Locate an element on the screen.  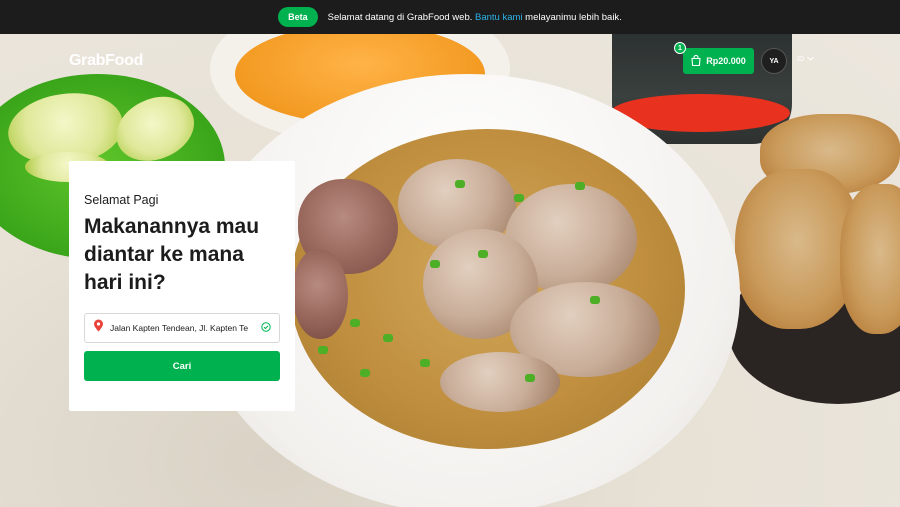
location-input: Jalan Kapten Tendean, Jl. Kapten Te is located at coordinates (182, 328).